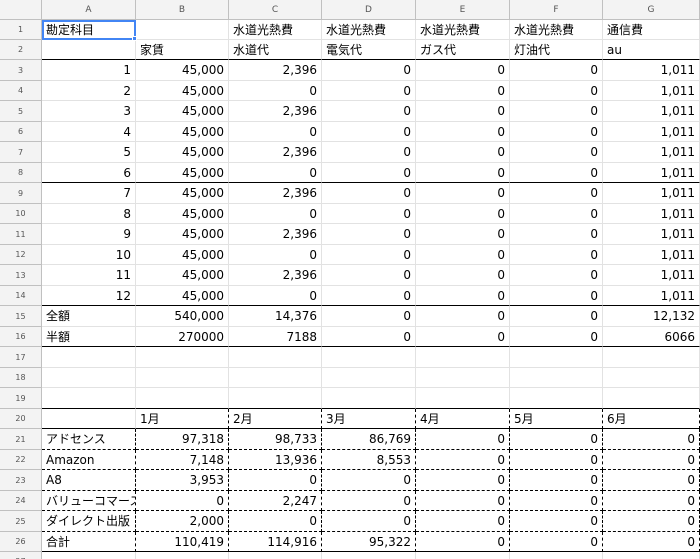 The height and width of the screenshot is (559, 700). What do you see at coordinates (182, 10) in the screenshot?
I see `column-header-b: B` at bounding box center [182, 10].